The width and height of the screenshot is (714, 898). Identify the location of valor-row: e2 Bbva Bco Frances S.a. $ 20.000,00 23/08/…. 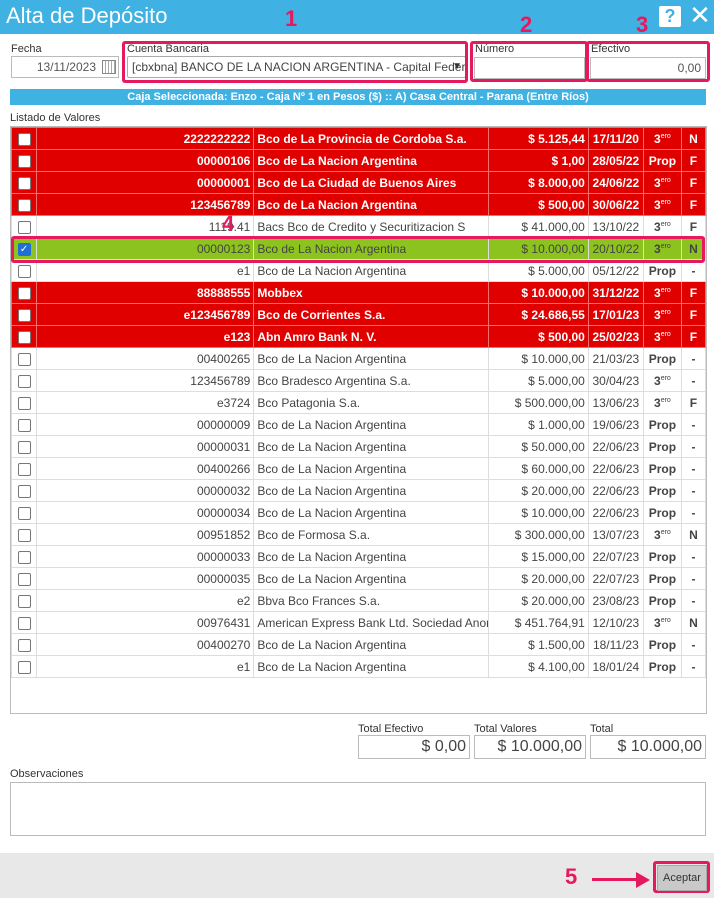
(358, 600).